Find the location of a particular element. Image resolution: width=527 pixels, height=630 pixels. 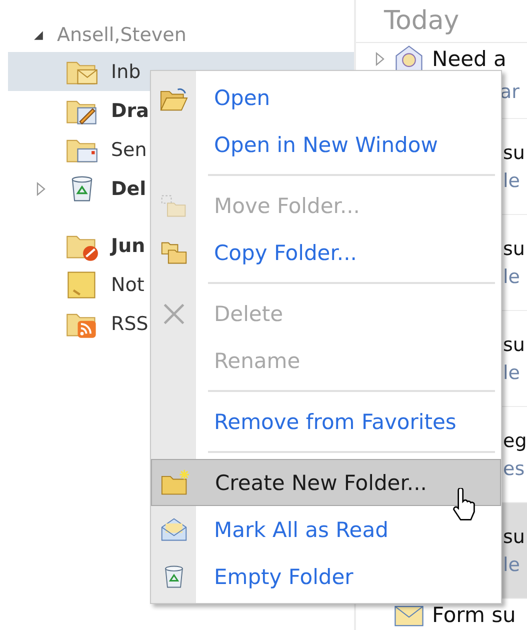

folder-name: Del is located at coordinates (128, 189).